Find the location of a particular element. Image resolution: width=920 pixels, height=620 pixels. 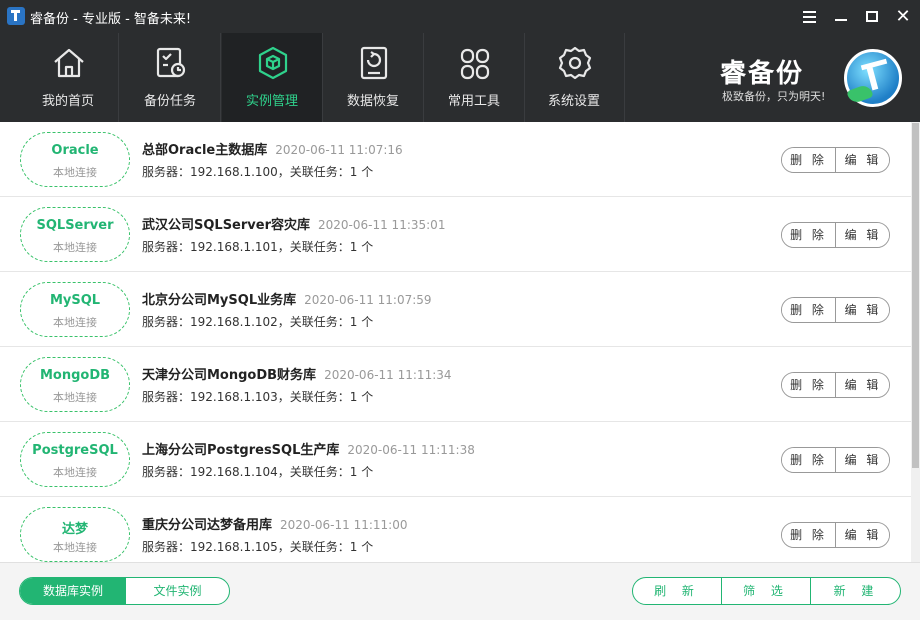

filter-button: 筛 选 is located at coordinates (766, 591).